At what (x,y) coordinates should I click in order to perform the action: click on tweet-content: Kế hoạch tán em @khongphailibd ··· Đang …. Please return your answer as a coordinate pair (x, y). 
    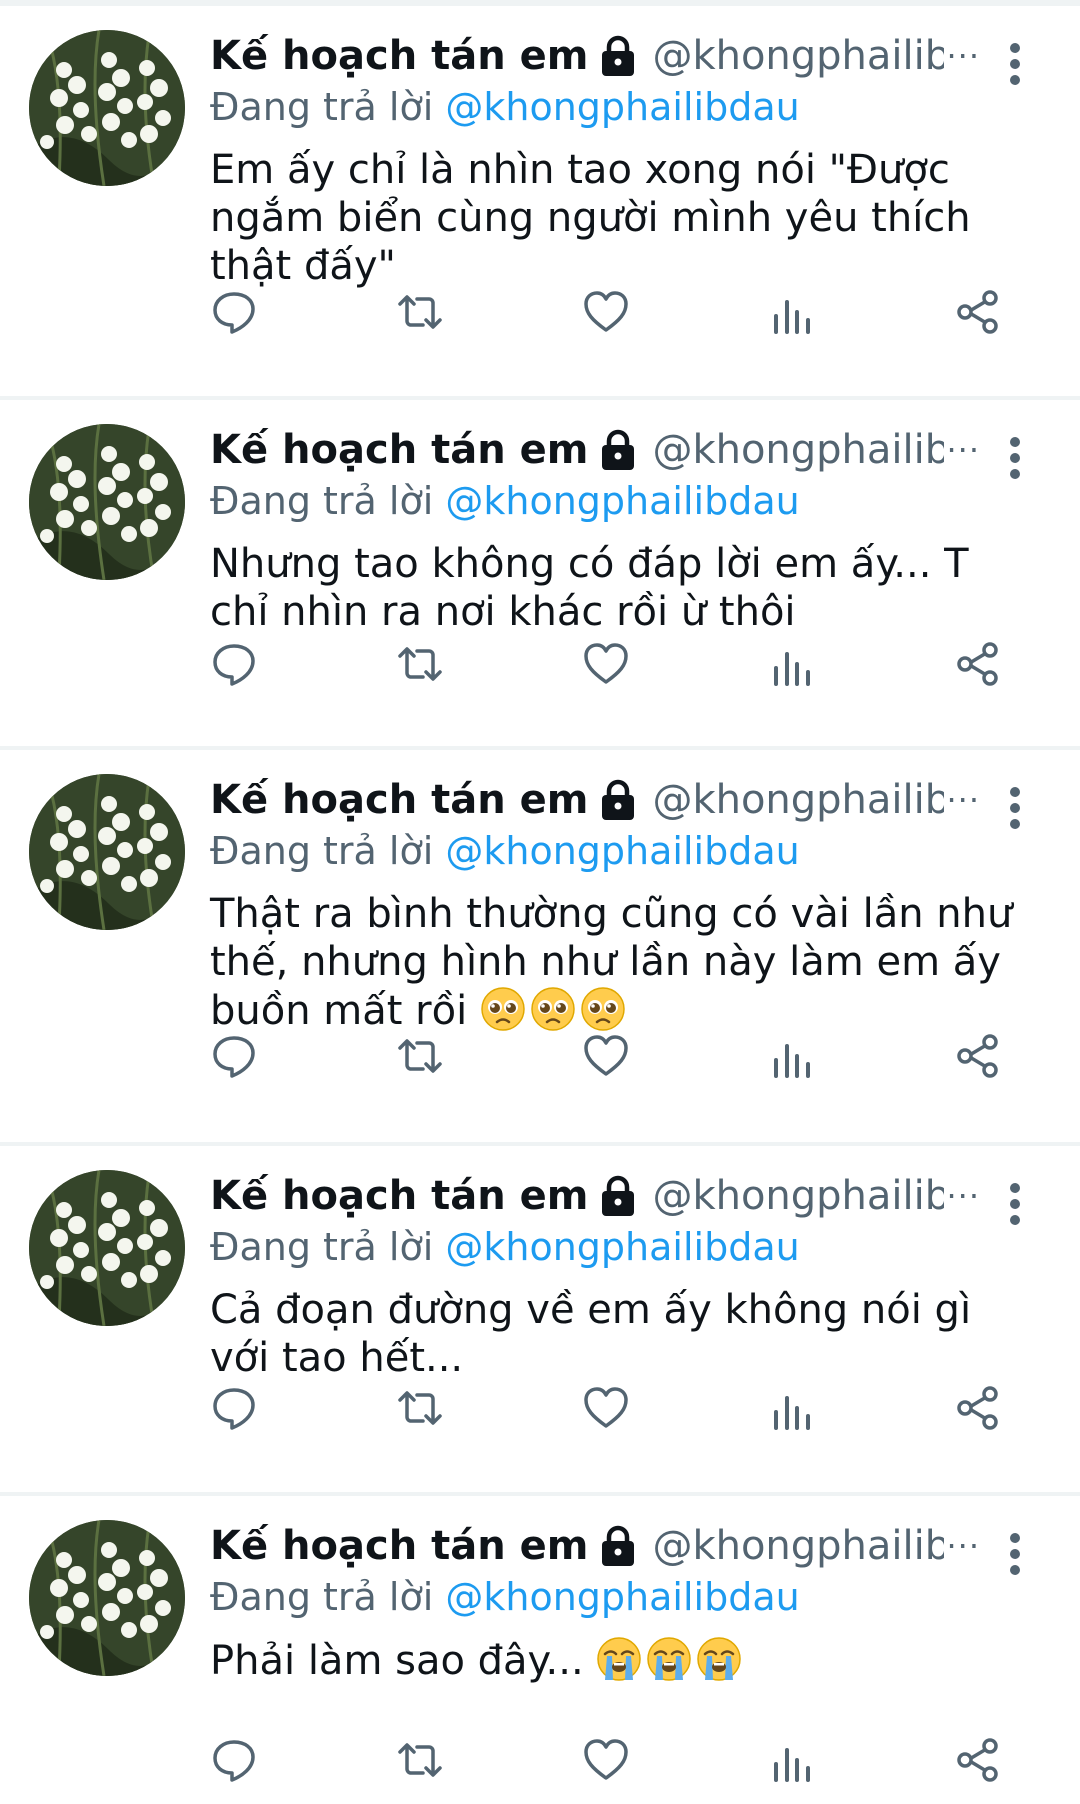
    Looking at the image, I should click on (615, 1275).